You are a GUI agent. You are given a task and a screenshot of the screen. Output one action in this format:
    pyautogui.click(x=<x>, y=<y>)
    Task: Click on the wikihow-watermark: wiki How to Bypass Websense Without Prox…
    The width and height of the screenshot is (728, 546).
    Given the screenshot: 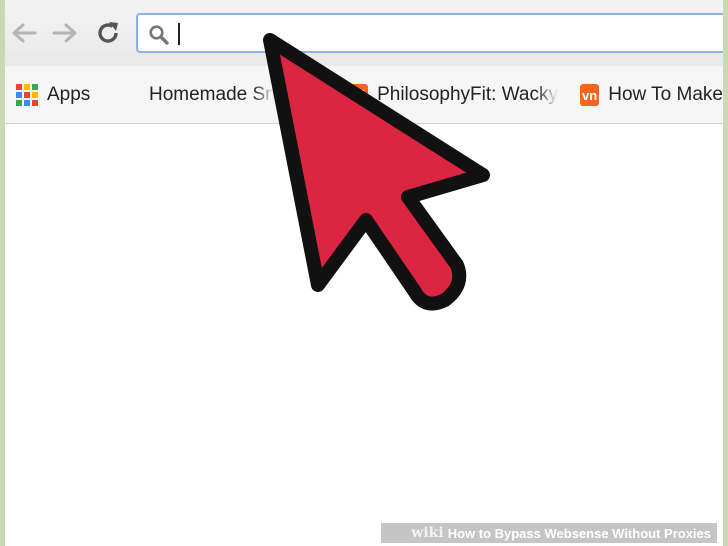 What is the action you would take?
    pyautogui.click(x=549, y=533)
    